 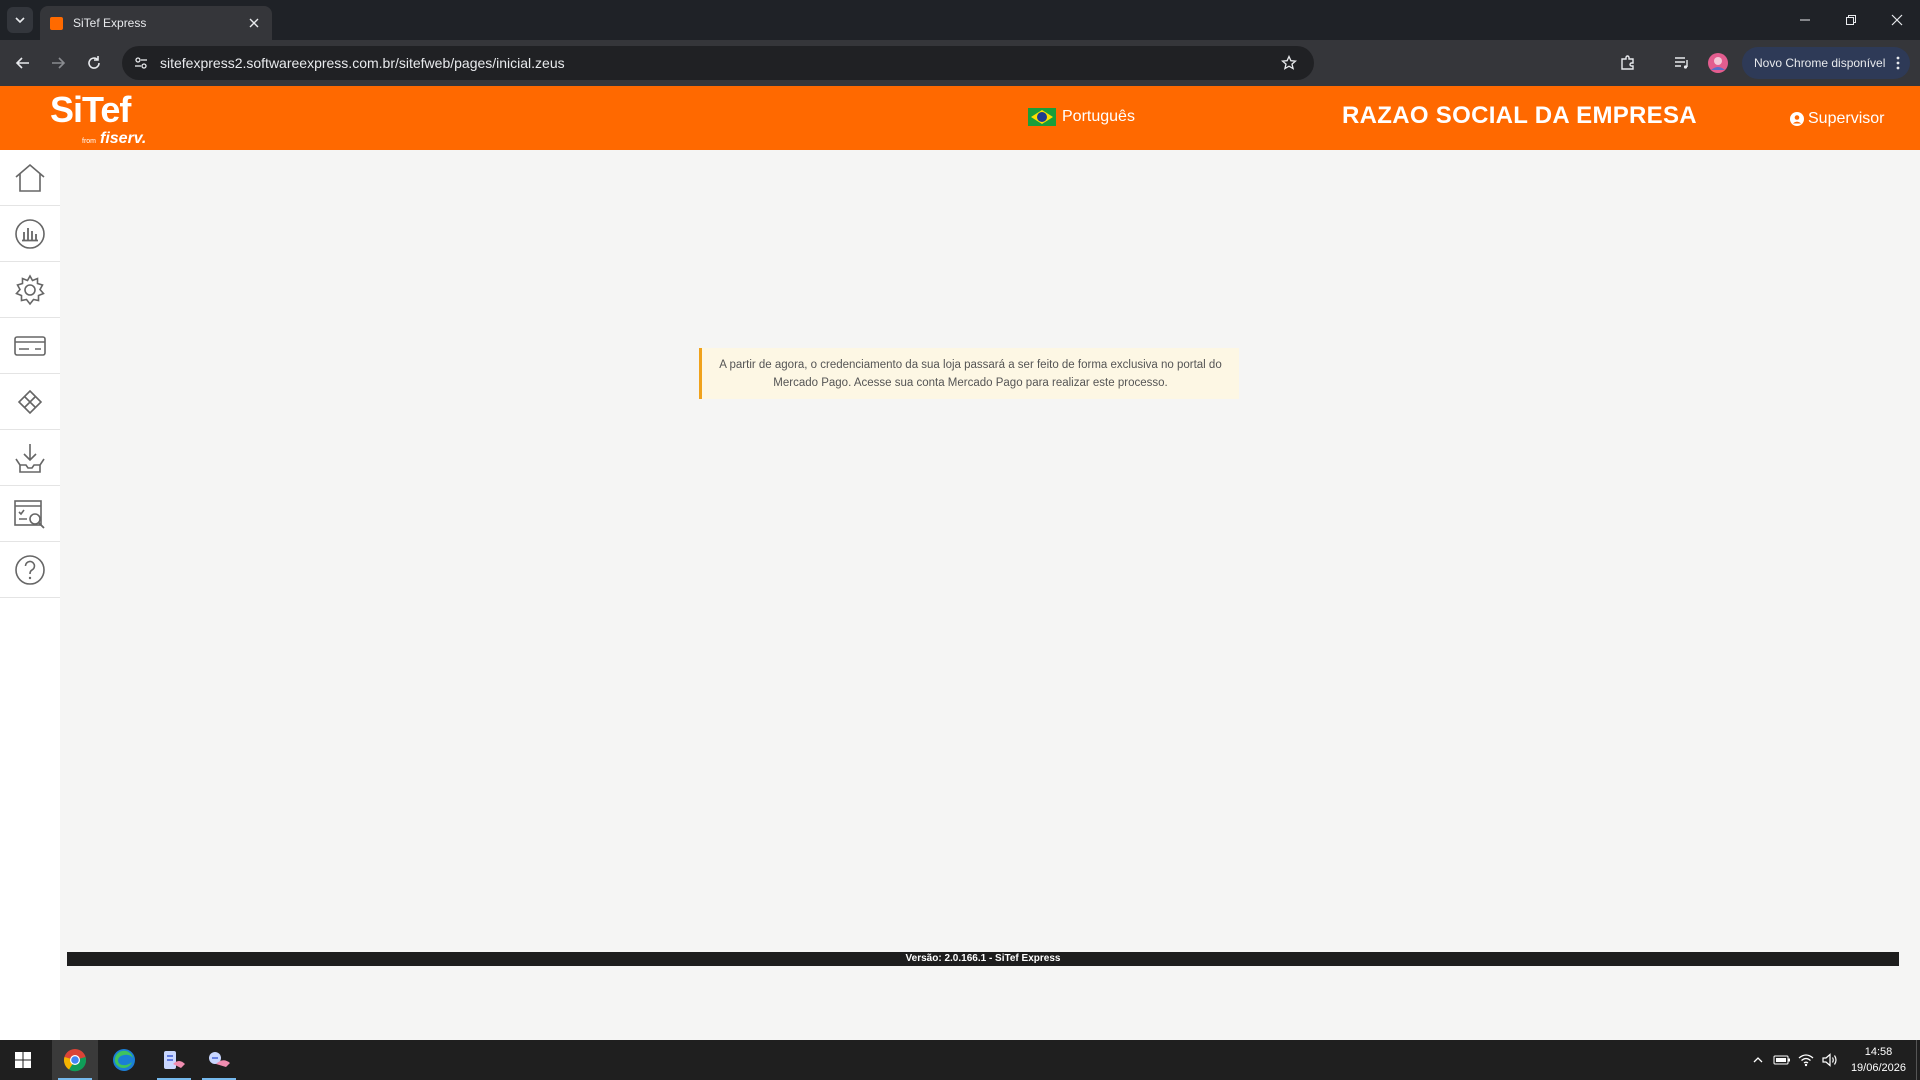 I want to click on media-control-button, so click(x=1682, y=63).